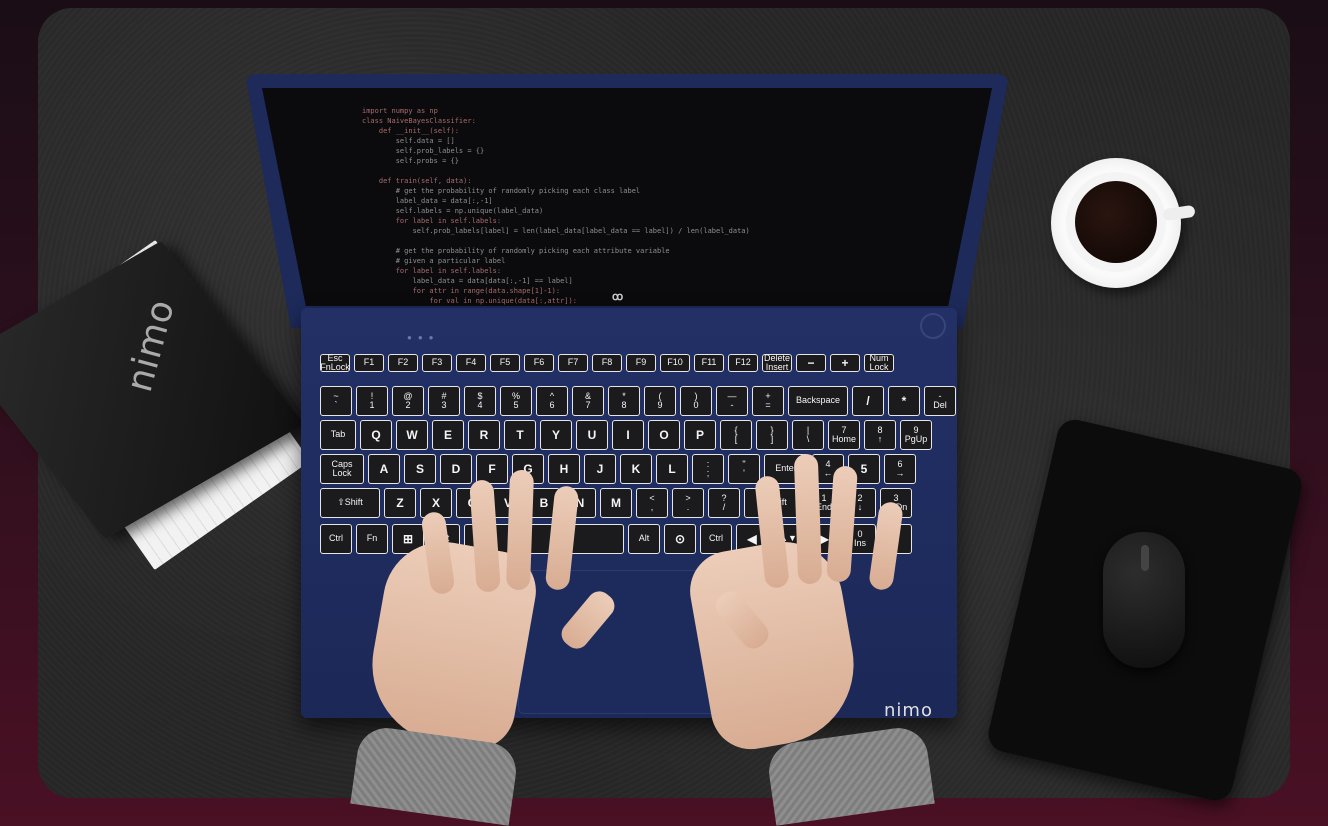 The width and height of the screenshot is (1328, 826). Describe the element at coordinates (680, 539) in the screenshot. I see `key: ⊙` at that location.